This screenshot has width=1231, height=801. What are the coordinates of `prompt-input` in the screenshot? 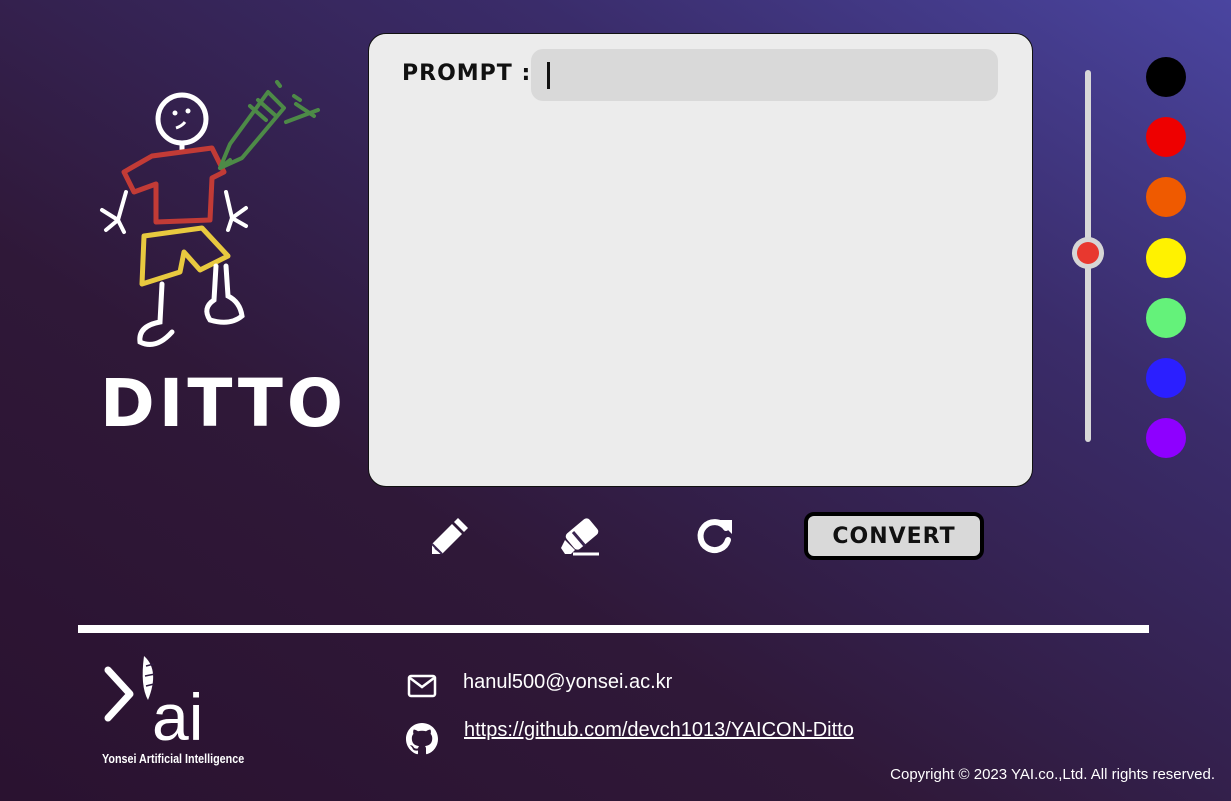 It's located at (764, 75).